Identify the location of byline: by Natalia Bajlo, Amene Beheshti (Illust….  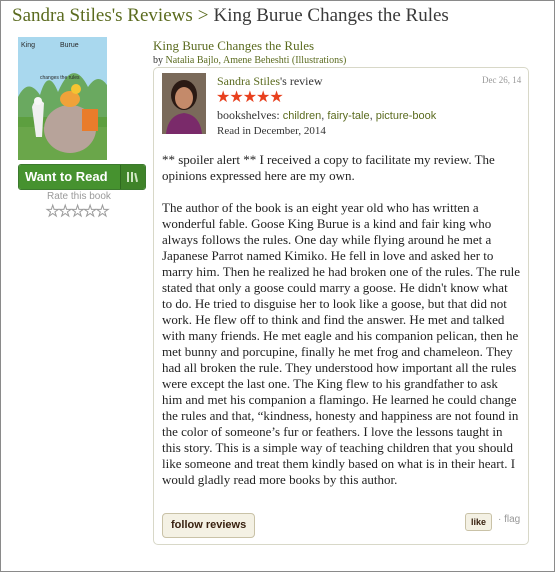
(249, 60).